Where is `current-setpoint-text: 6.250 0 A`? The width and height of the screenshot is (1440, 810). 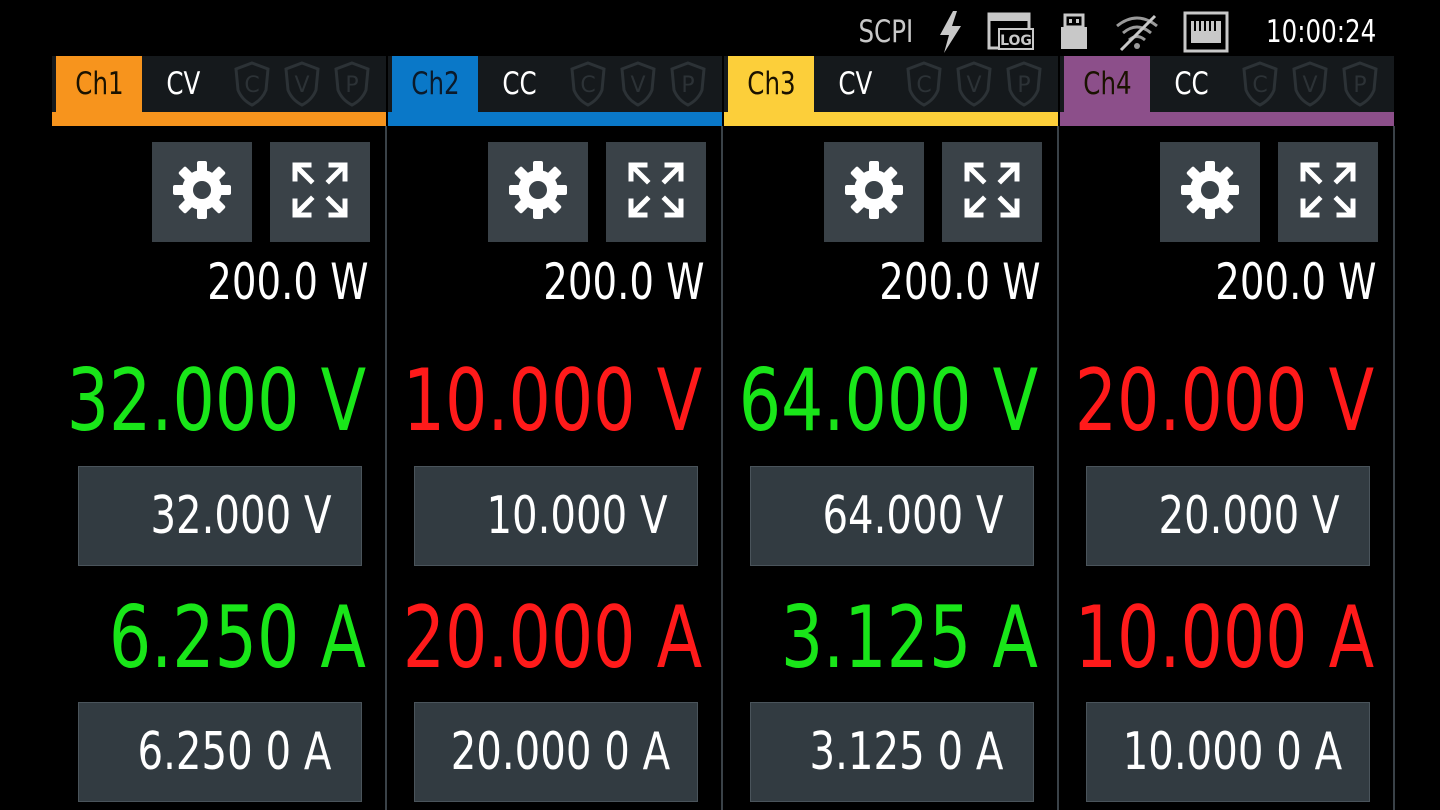
current-setpoint-text: 6.250 0 A is located at coordinates (234, 752).